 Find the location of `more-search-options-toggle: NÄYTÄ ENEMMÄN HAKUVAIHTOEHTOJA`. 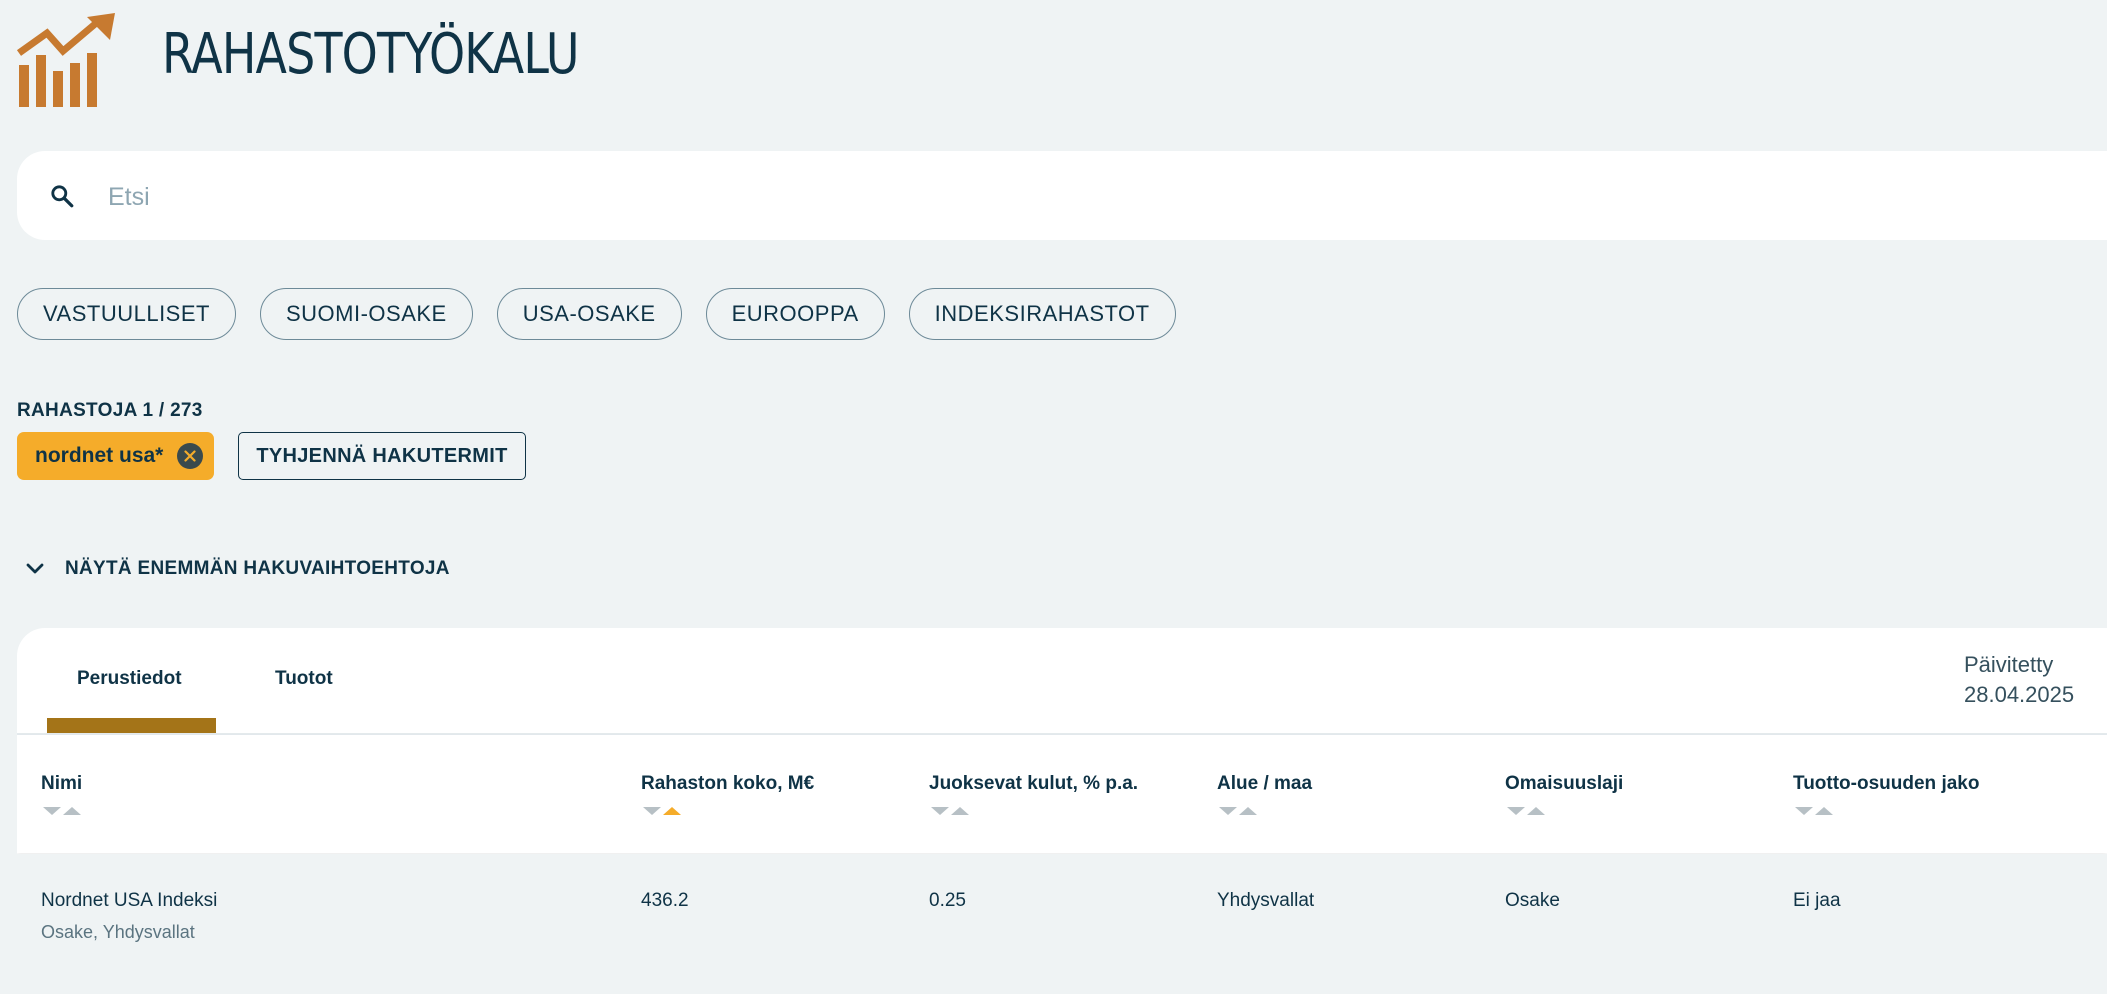

more-search-options-toggle: NÄYTÄ ENEMMÄN HAKUVAIHTOEHTOJA is located at coordinates (237, 569).